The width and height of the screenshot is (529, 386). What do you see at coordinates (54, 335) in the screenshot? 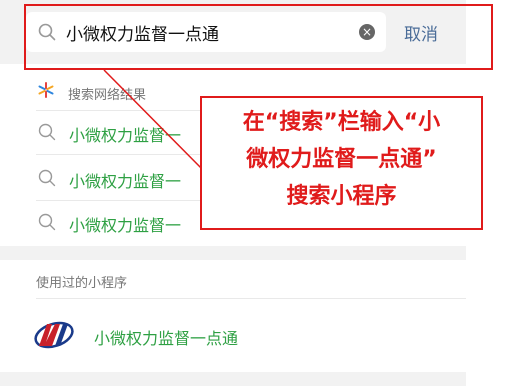
I see `app-logo` at bounding box center [54, 335].